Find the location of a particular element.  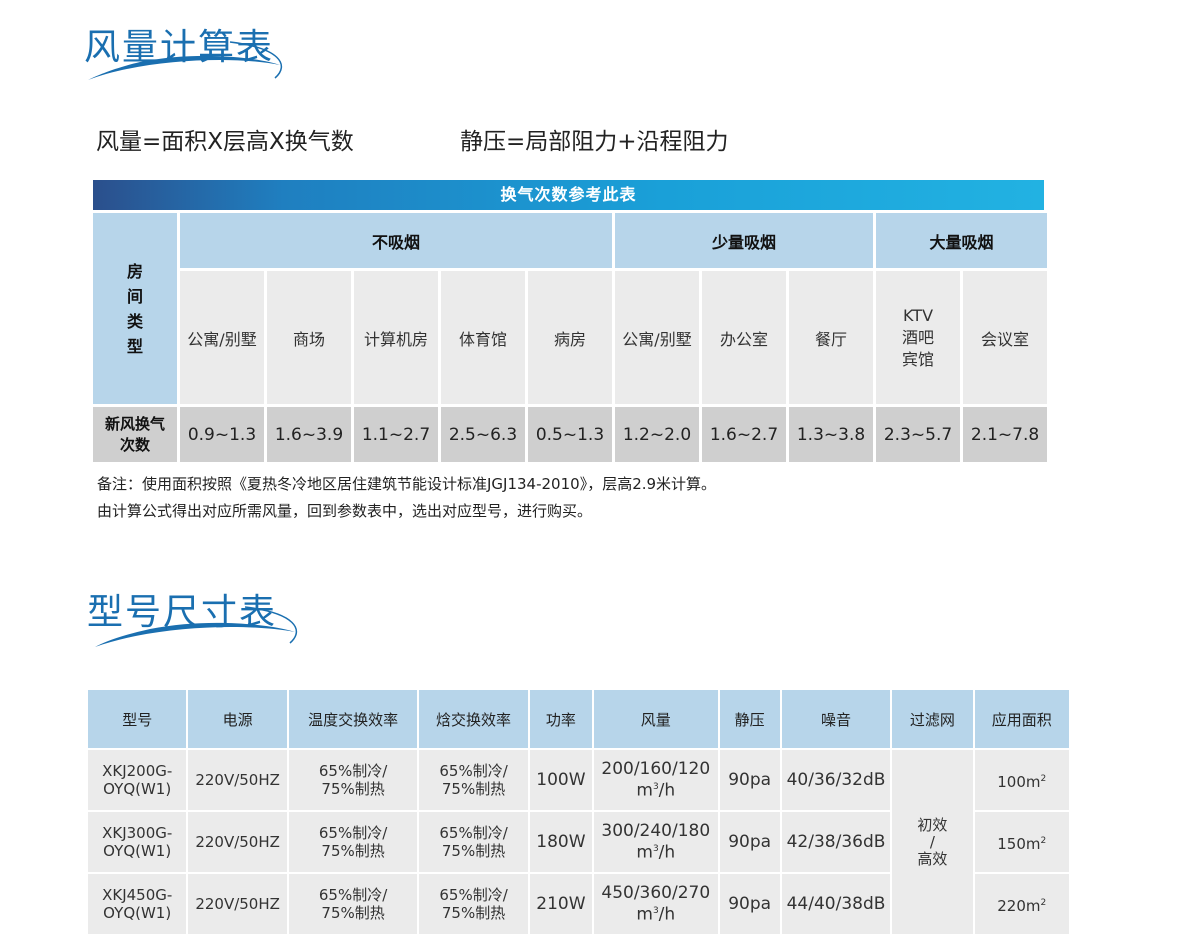

flow-cell: 450/360/270 m3/h is located at coordinates (656, 904).